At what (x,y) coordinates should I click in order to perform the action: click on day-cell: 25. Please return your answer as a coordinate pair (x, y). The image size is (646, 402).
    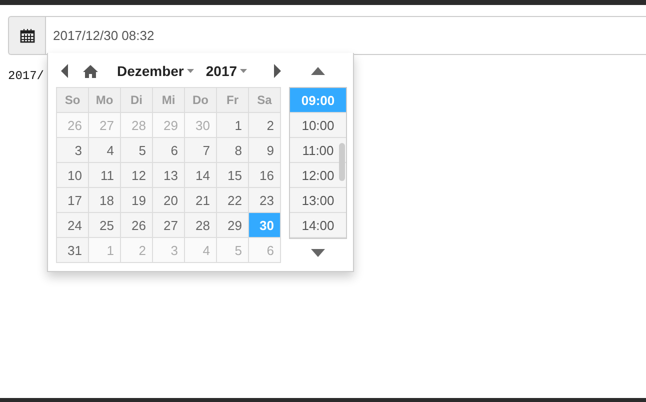
    Looking at the image, I should click on (105, 225).